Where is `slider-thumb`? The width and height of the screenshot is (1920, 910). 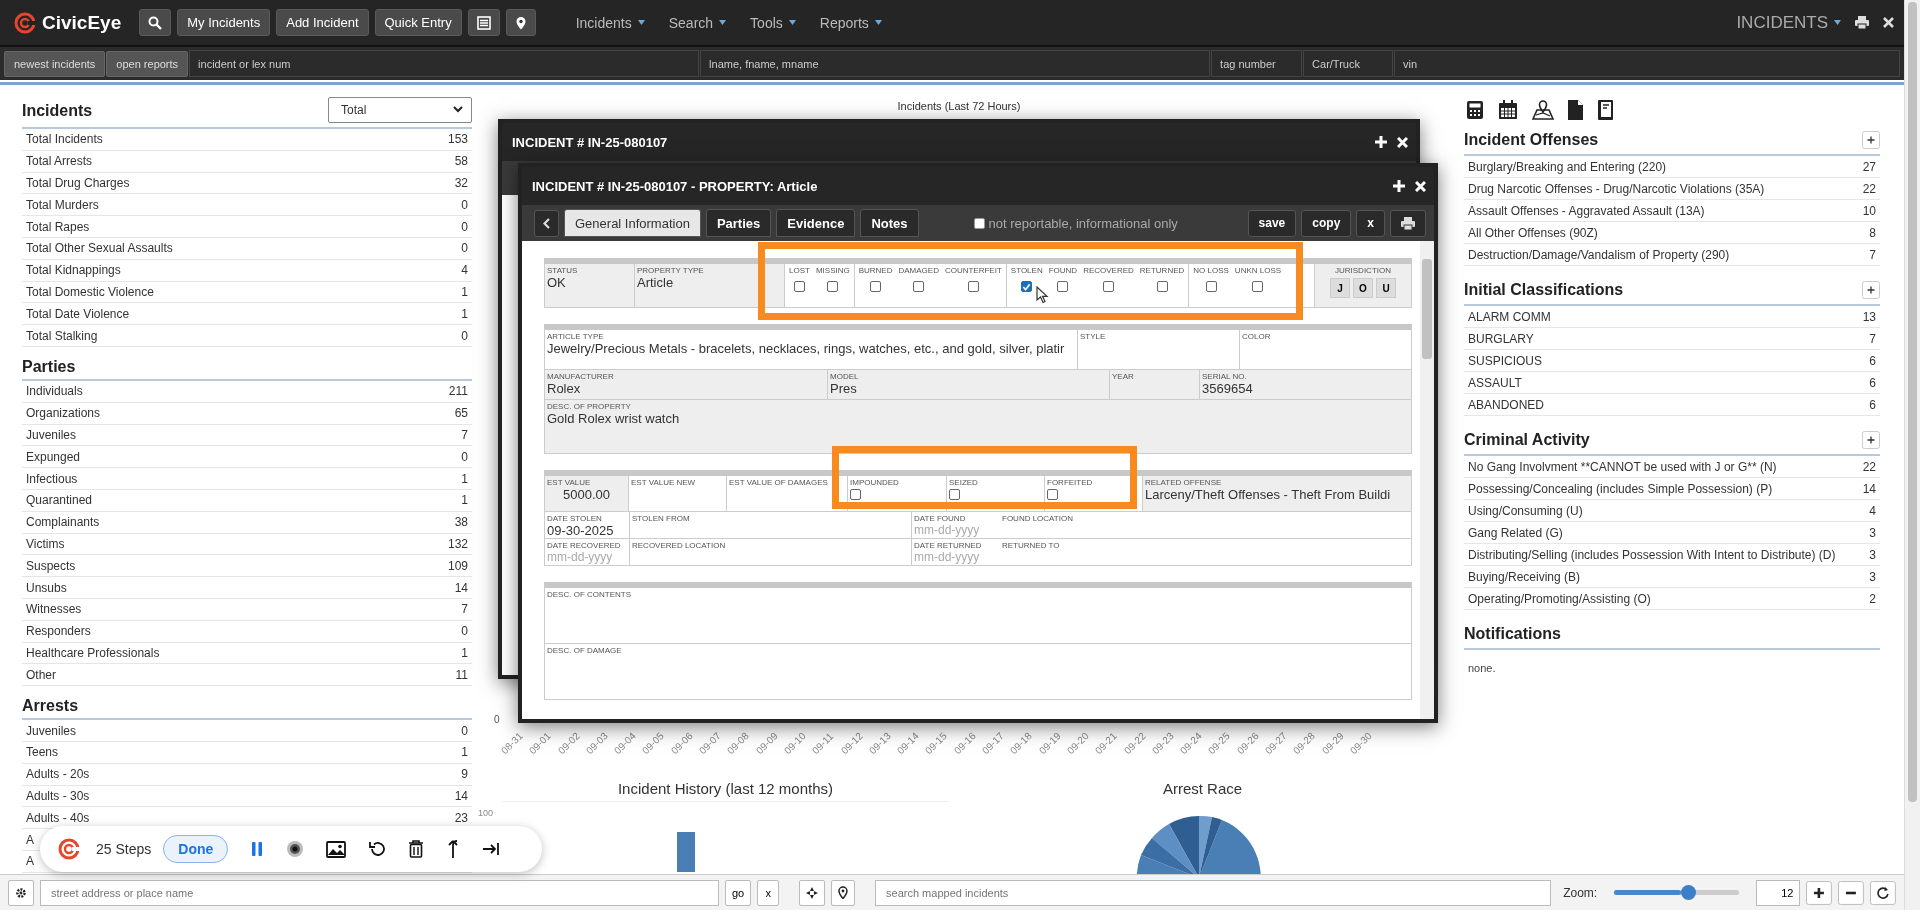 slider-thumb is located at coordinates (1688, 892).